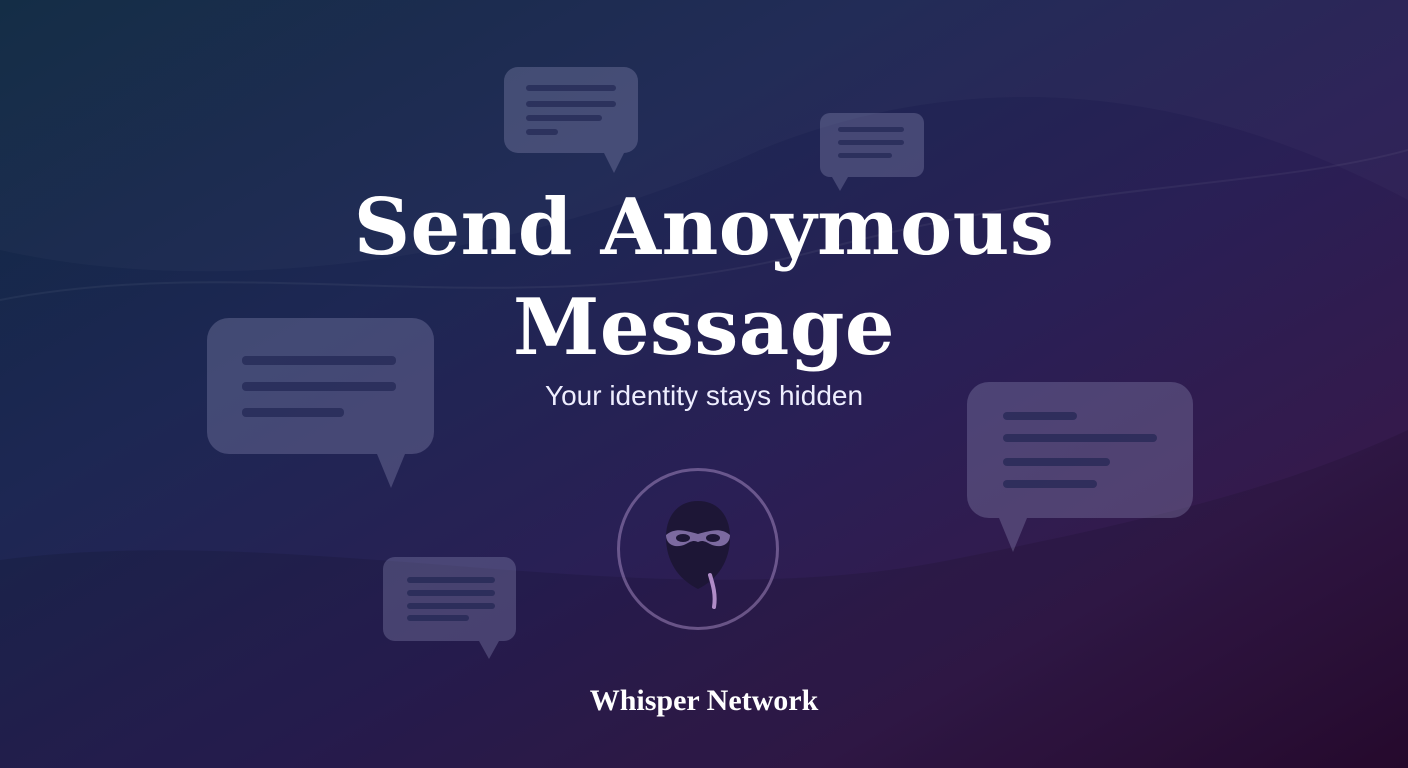  I want to click on brand-name: Whisper Network, so click(704, 700).